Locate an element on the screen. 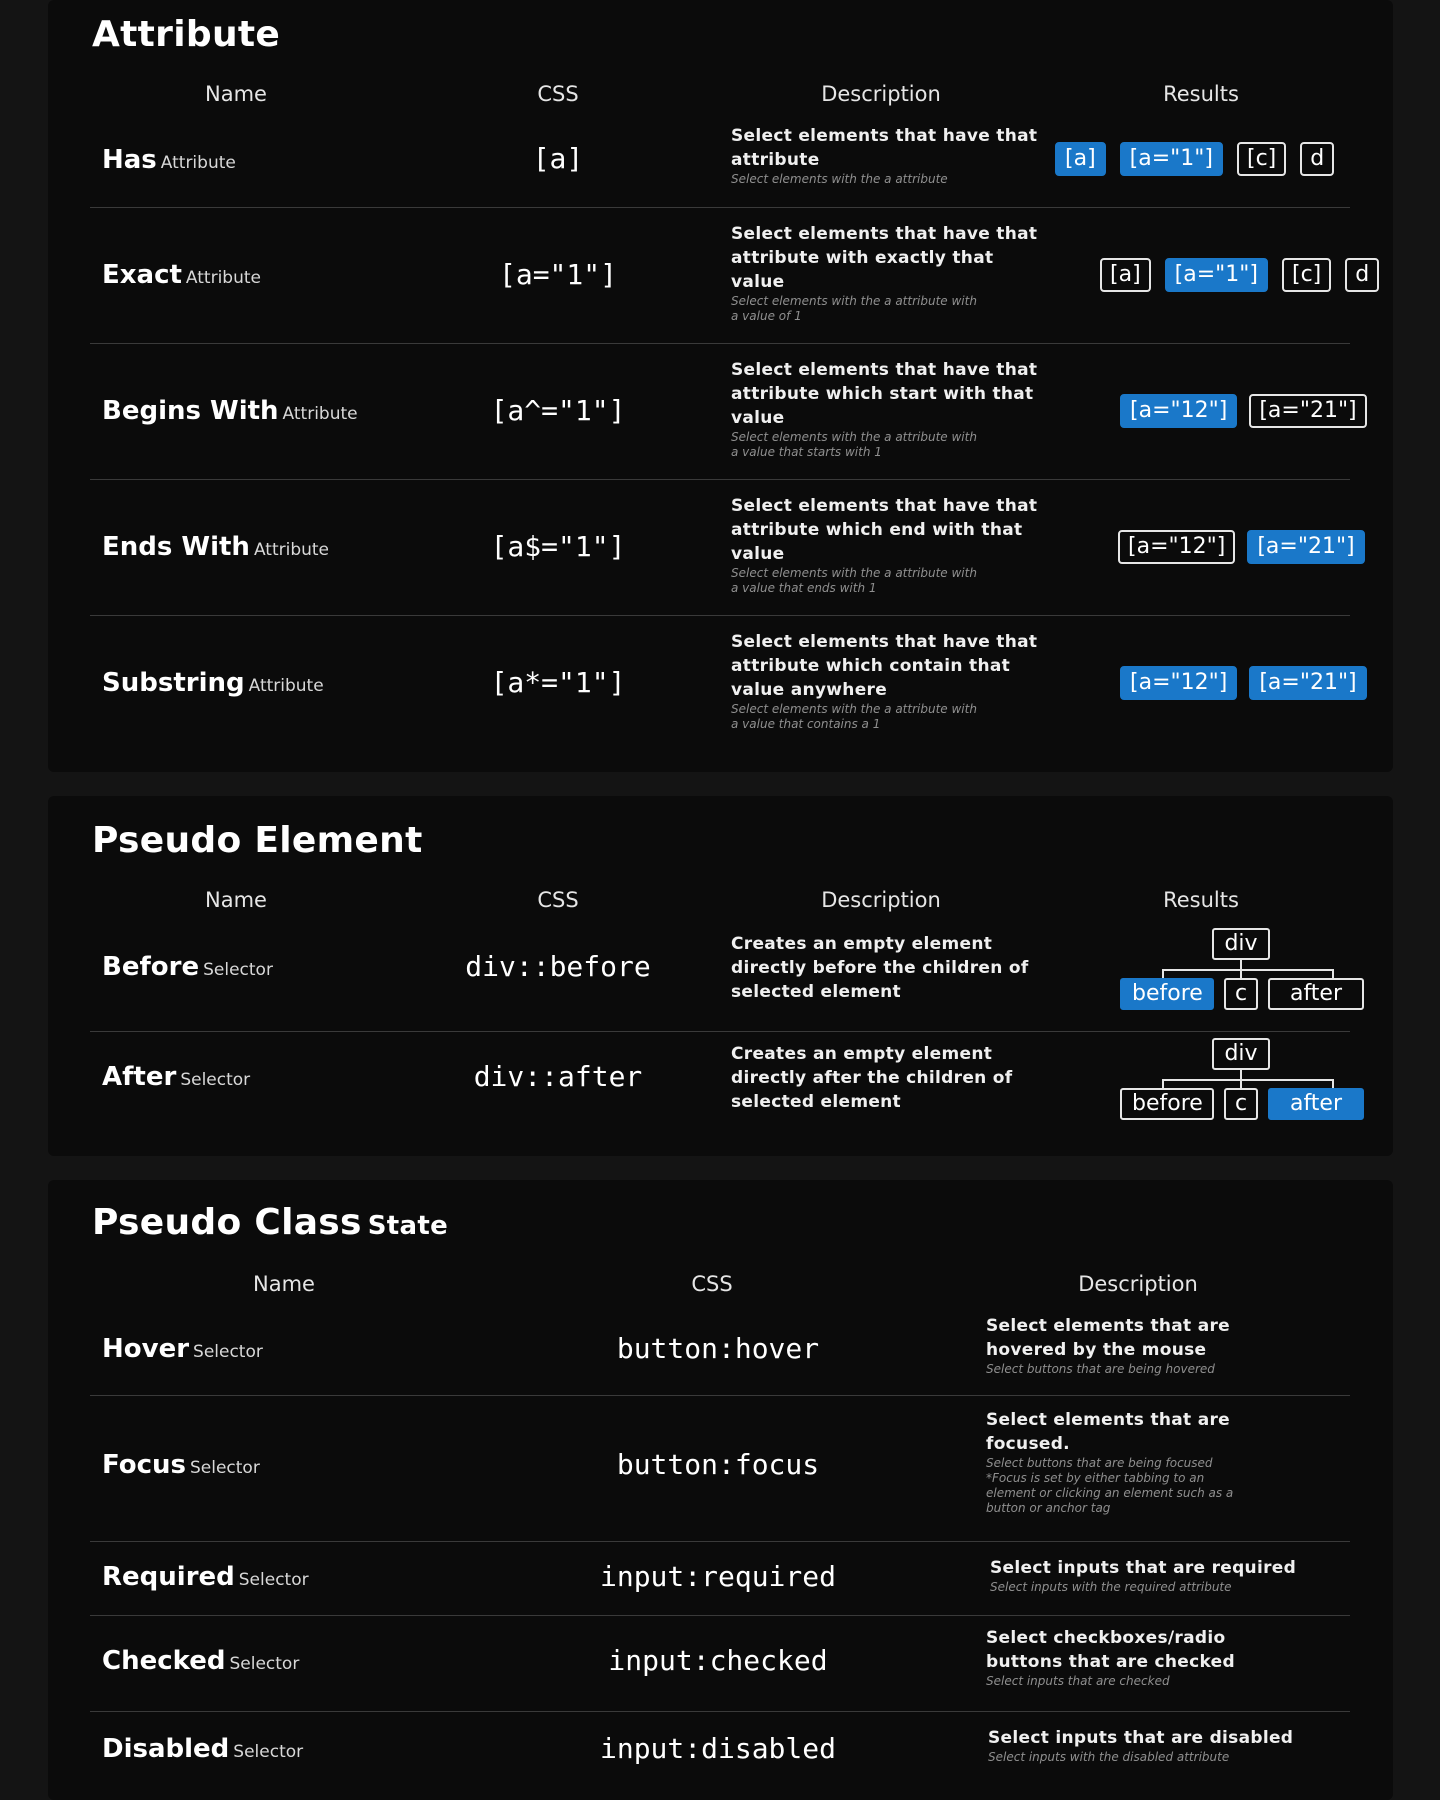  description-line: Select inputs that are disabled is located at coordinates (1141, 1738).